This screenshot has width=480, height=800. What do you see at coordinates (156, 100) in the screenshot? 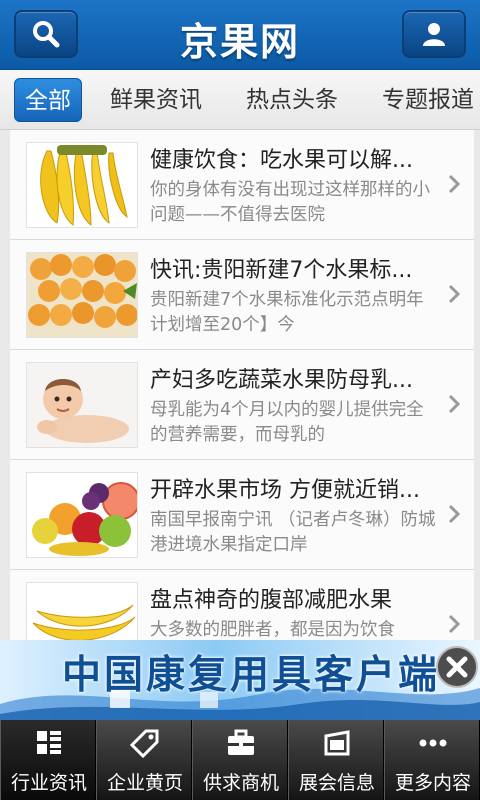
I see `tab-fresh-fruit-news: 鲜果资讯` at bounding box center [156, 100].